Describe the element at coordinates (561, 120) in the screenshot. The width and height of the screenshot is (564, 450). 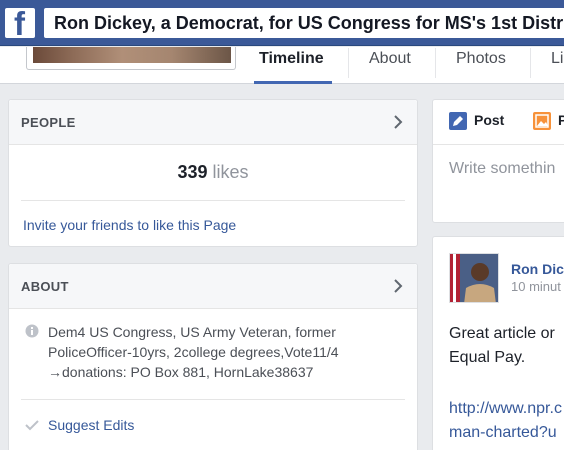
I see `composer-photo-label: P` at that location.